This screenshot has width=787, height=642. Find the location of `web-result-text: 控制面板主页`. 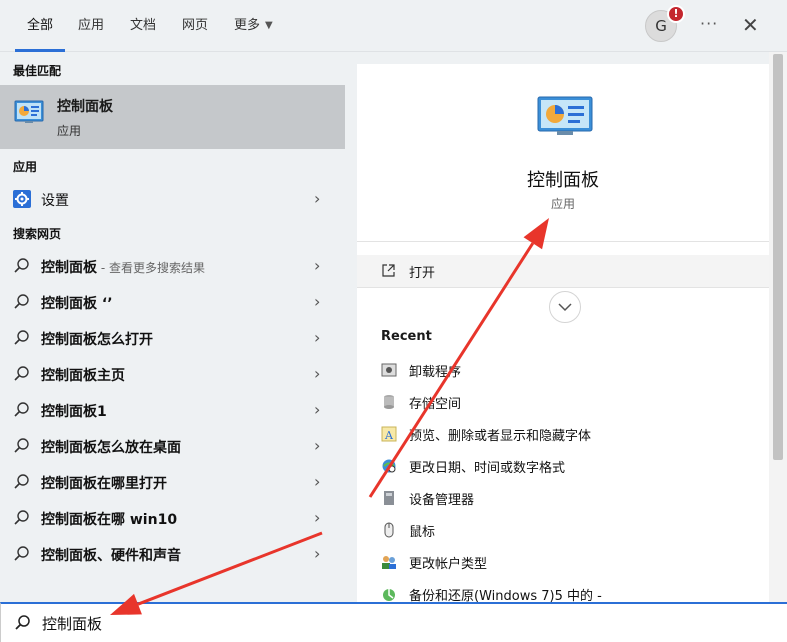

web-result-text: 控制面板主页 is located at coordinates (83, 376).